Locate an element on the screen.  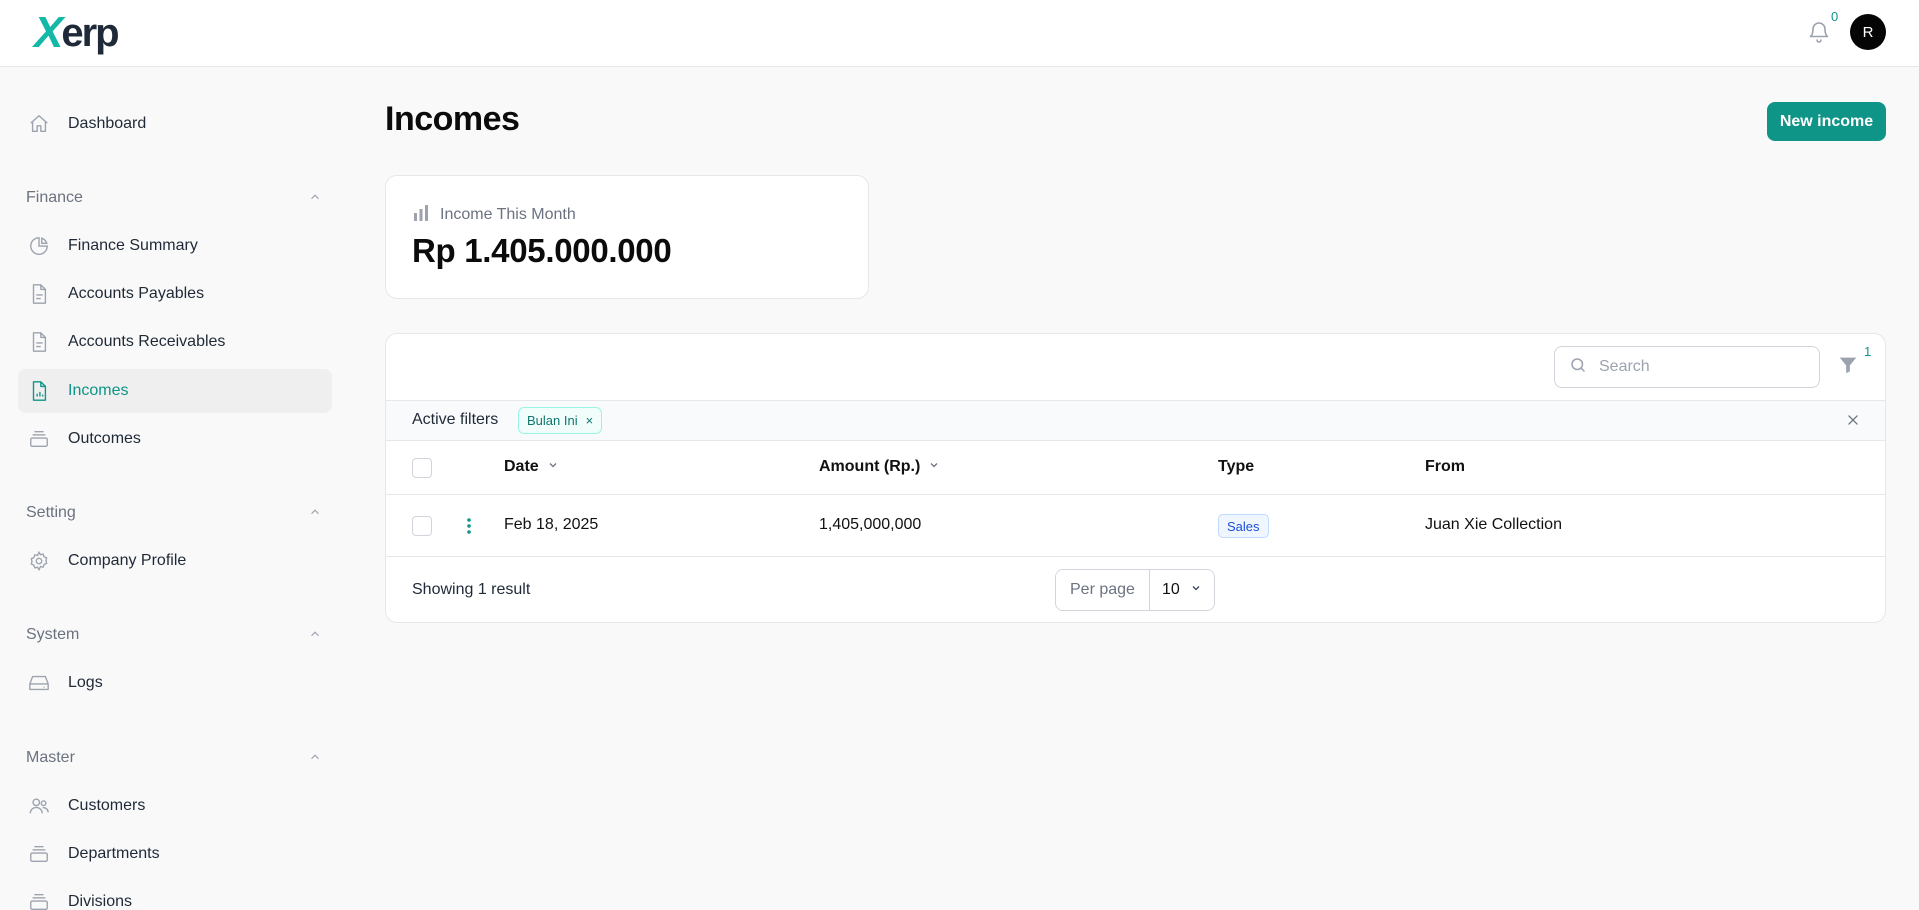
row-checkbox is located at coordinates (422, 526).